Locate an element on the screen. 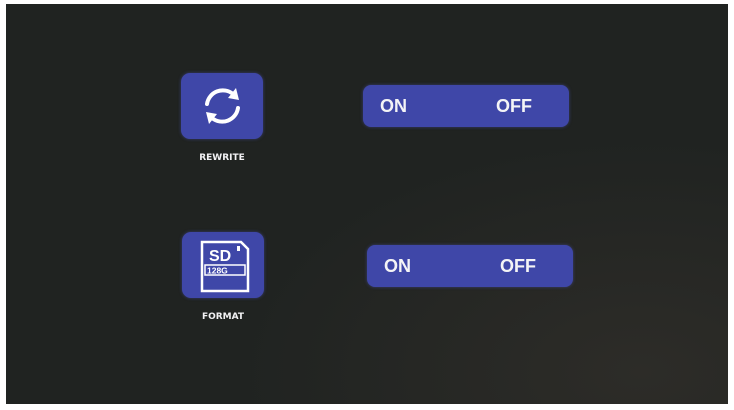  format-label: FORMAT is located at coordinates (223, 317).